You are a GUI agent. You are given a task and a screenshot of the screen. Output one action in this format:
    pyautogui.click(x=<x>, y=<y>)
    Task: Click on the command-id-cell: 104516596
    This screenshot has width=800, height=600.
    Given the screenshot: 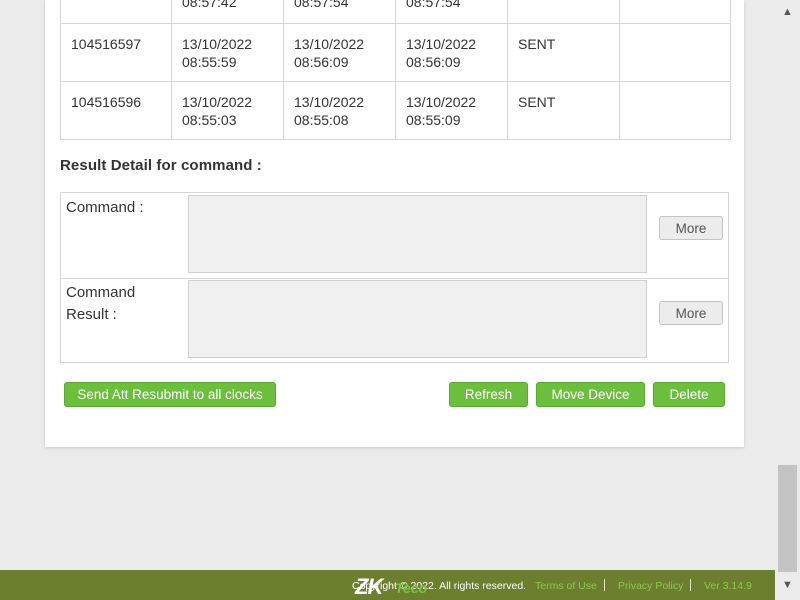 What is the action you would take?
    pyautogui.click(x=116, y=110)
    